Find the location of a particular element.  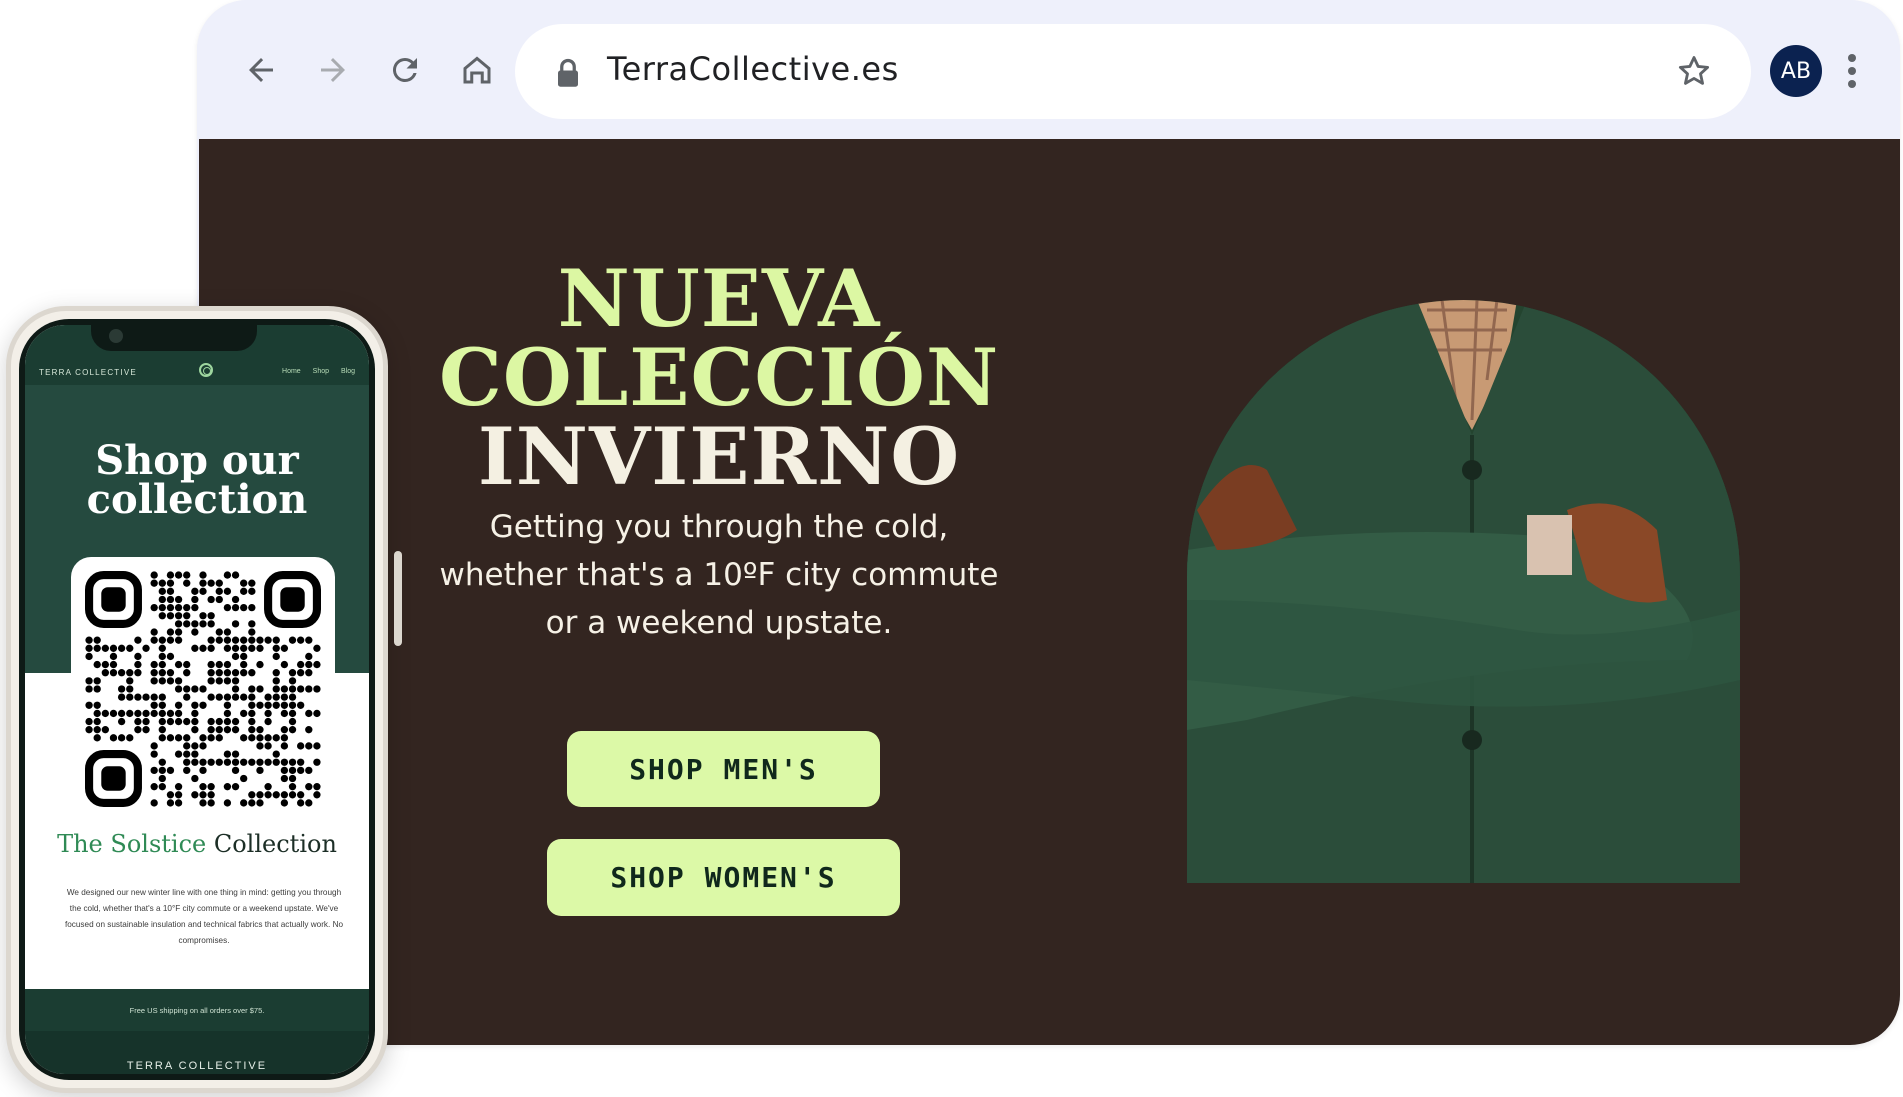

spiral-logo-icon is located at coordinates (206, 370).